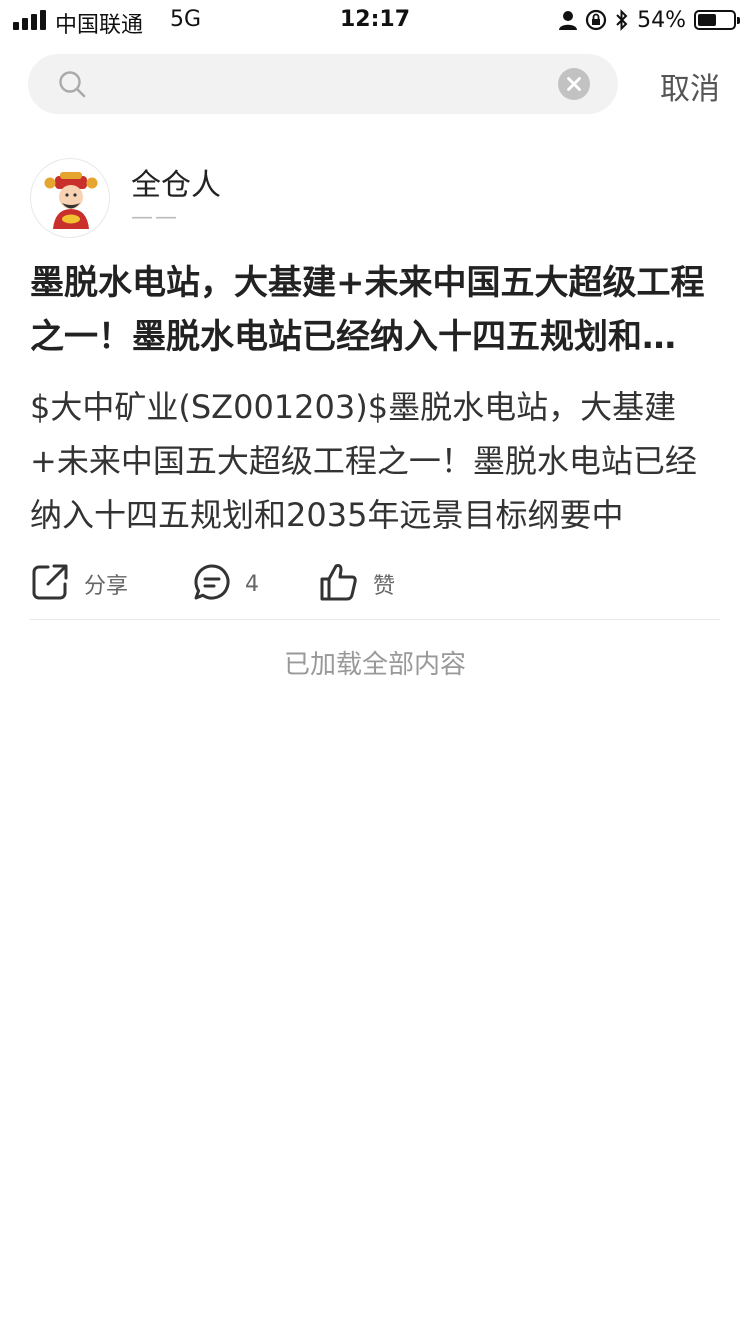 This screenshot has height=1334, width=750. I want to click on cancel-button: 取消, so click(690, 86).